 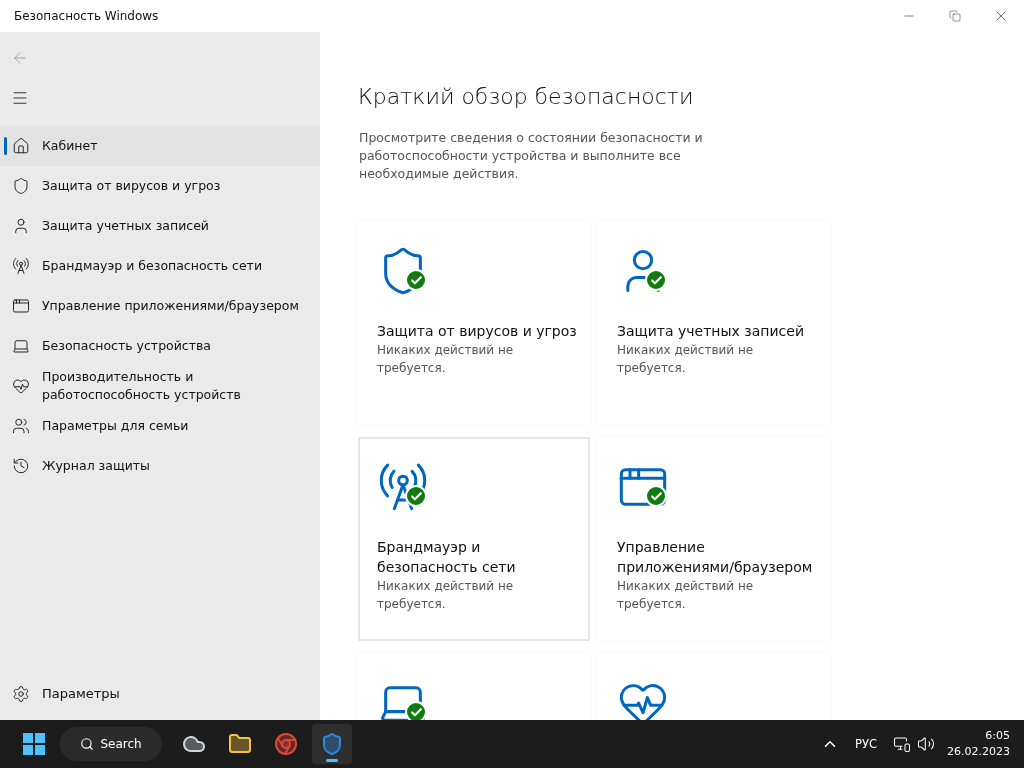 What do you see at coordinates (955, 16) in the screenshot?
I see `restore-icon` at bounding box center [955, 16].